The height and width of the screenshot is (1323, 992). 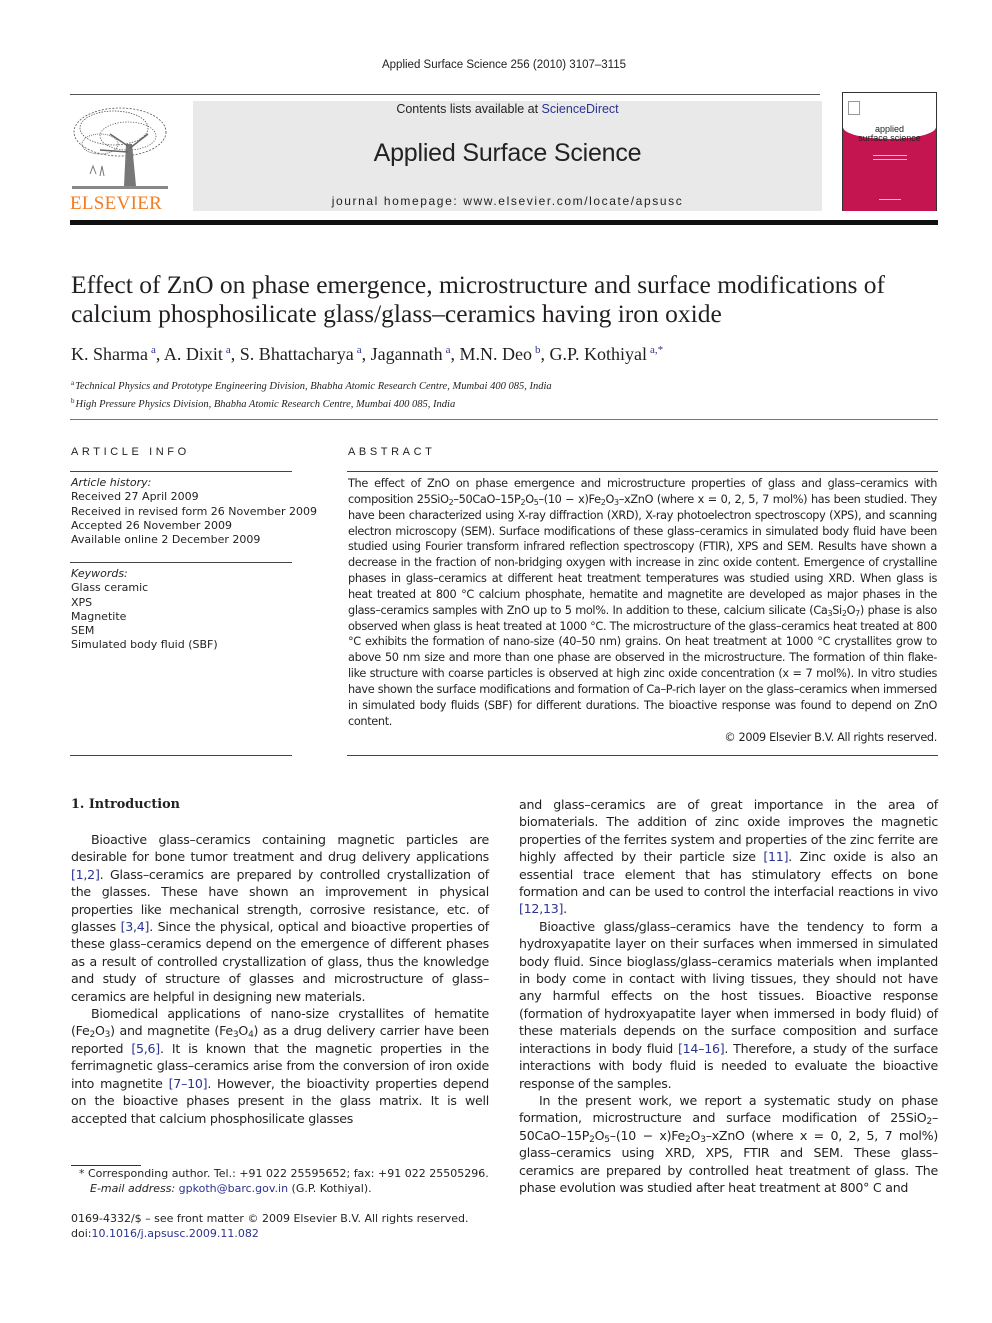 What do you see at coordinates (445, 94) in the screenshot?
I see `header-rule` at bounding box center [445, 94].